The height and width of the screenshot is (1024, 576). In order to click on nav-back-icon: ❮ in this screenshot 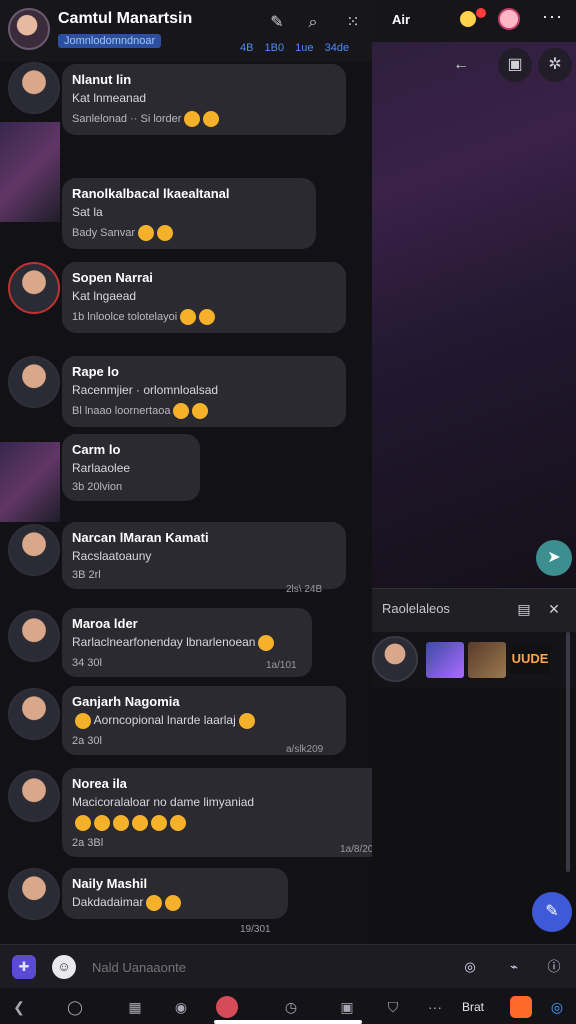, I will do `click(19, 1007)`.